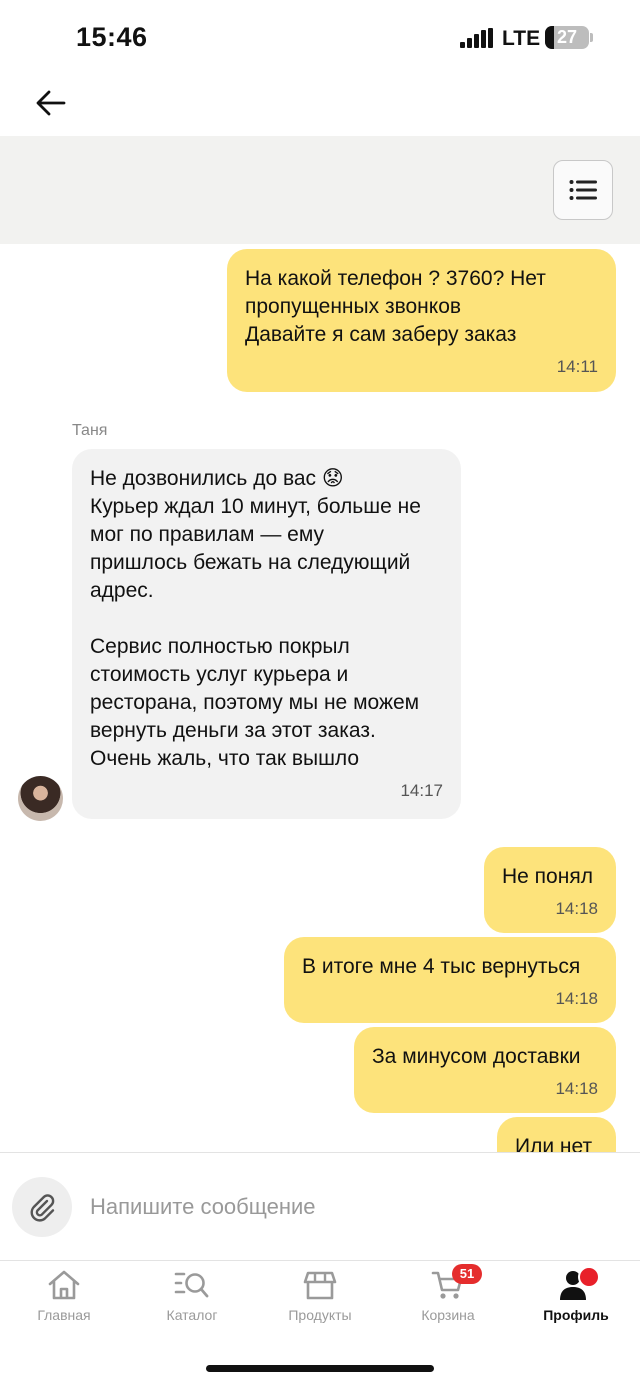 The height and width of the screenshot is (1385, 640). Describe the element at coordinates (467, 1274) in the screenshot. I see `cart-badge: 51` at that location.